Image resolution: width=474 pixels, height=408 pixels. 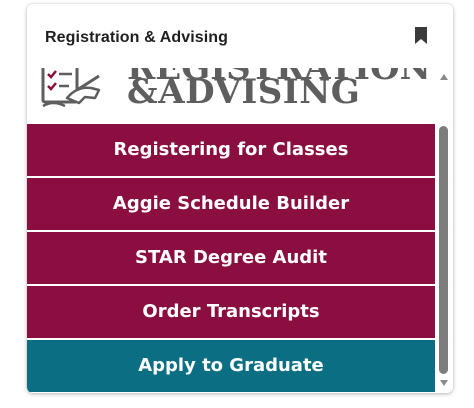 What do you see at coordinates (421, 35) in the screenshot?
I see `bookmark-icon` at bounding box center [421, 35].